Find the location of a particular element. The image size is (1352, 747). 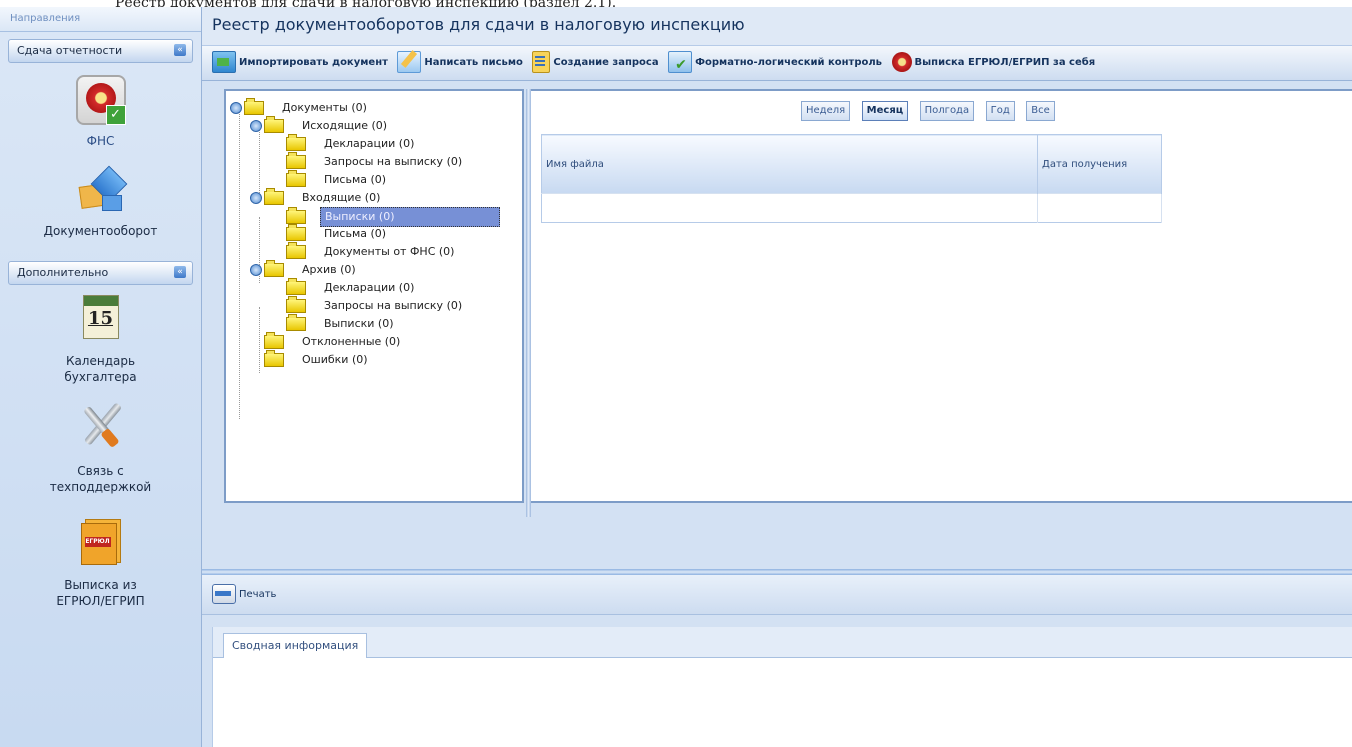

period-month-button: Месяц is located at coordinates (885, 111).